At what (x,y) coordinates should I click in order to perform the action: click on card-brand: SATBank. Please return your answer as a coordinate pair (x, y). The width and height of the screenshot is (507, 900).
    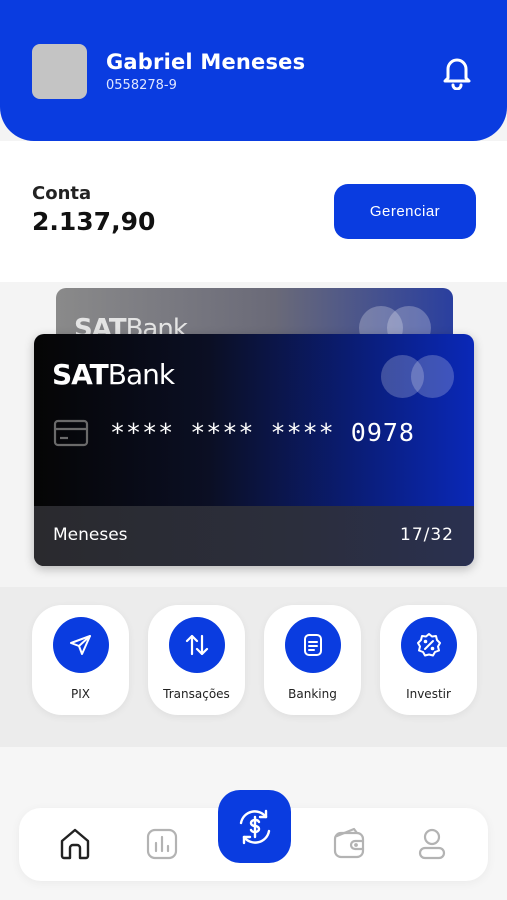
    Looking at the image, I should click on (113, 374).